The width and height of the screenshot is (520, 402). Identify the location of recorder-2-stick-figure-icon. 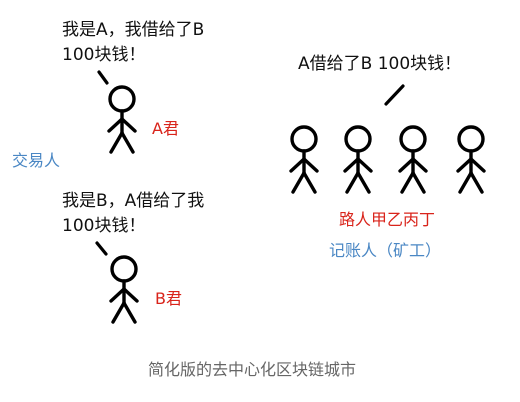
(358, 159).